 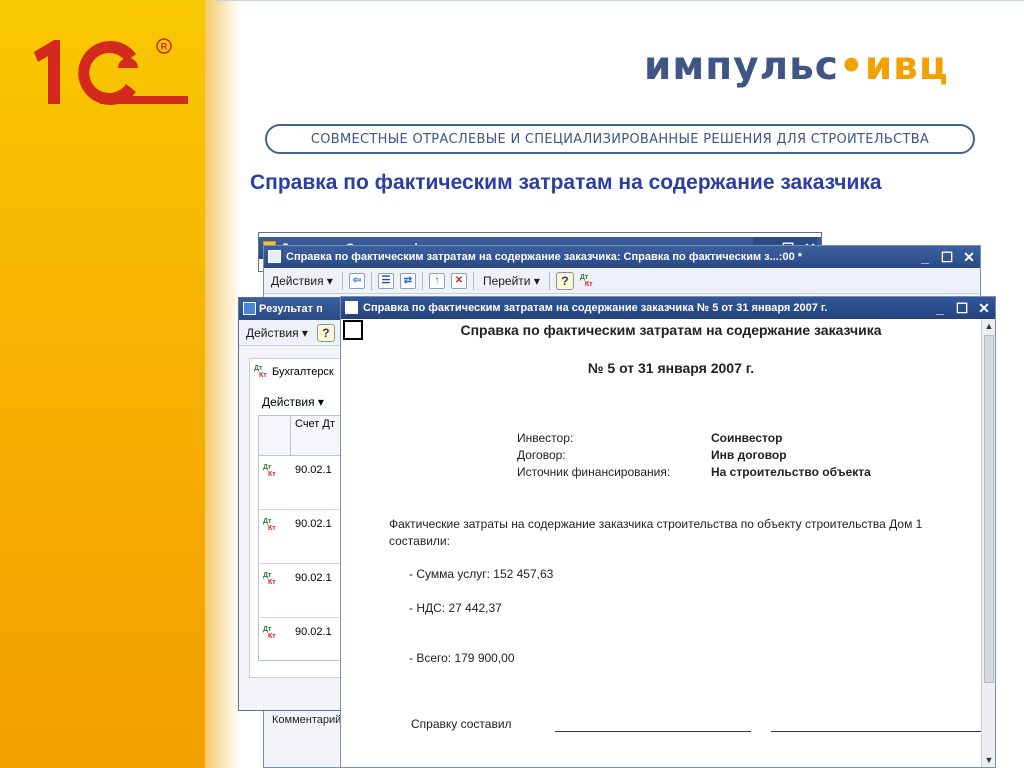 I want to click on field-value-contract: Инв договор, so click(x=749, y=455).